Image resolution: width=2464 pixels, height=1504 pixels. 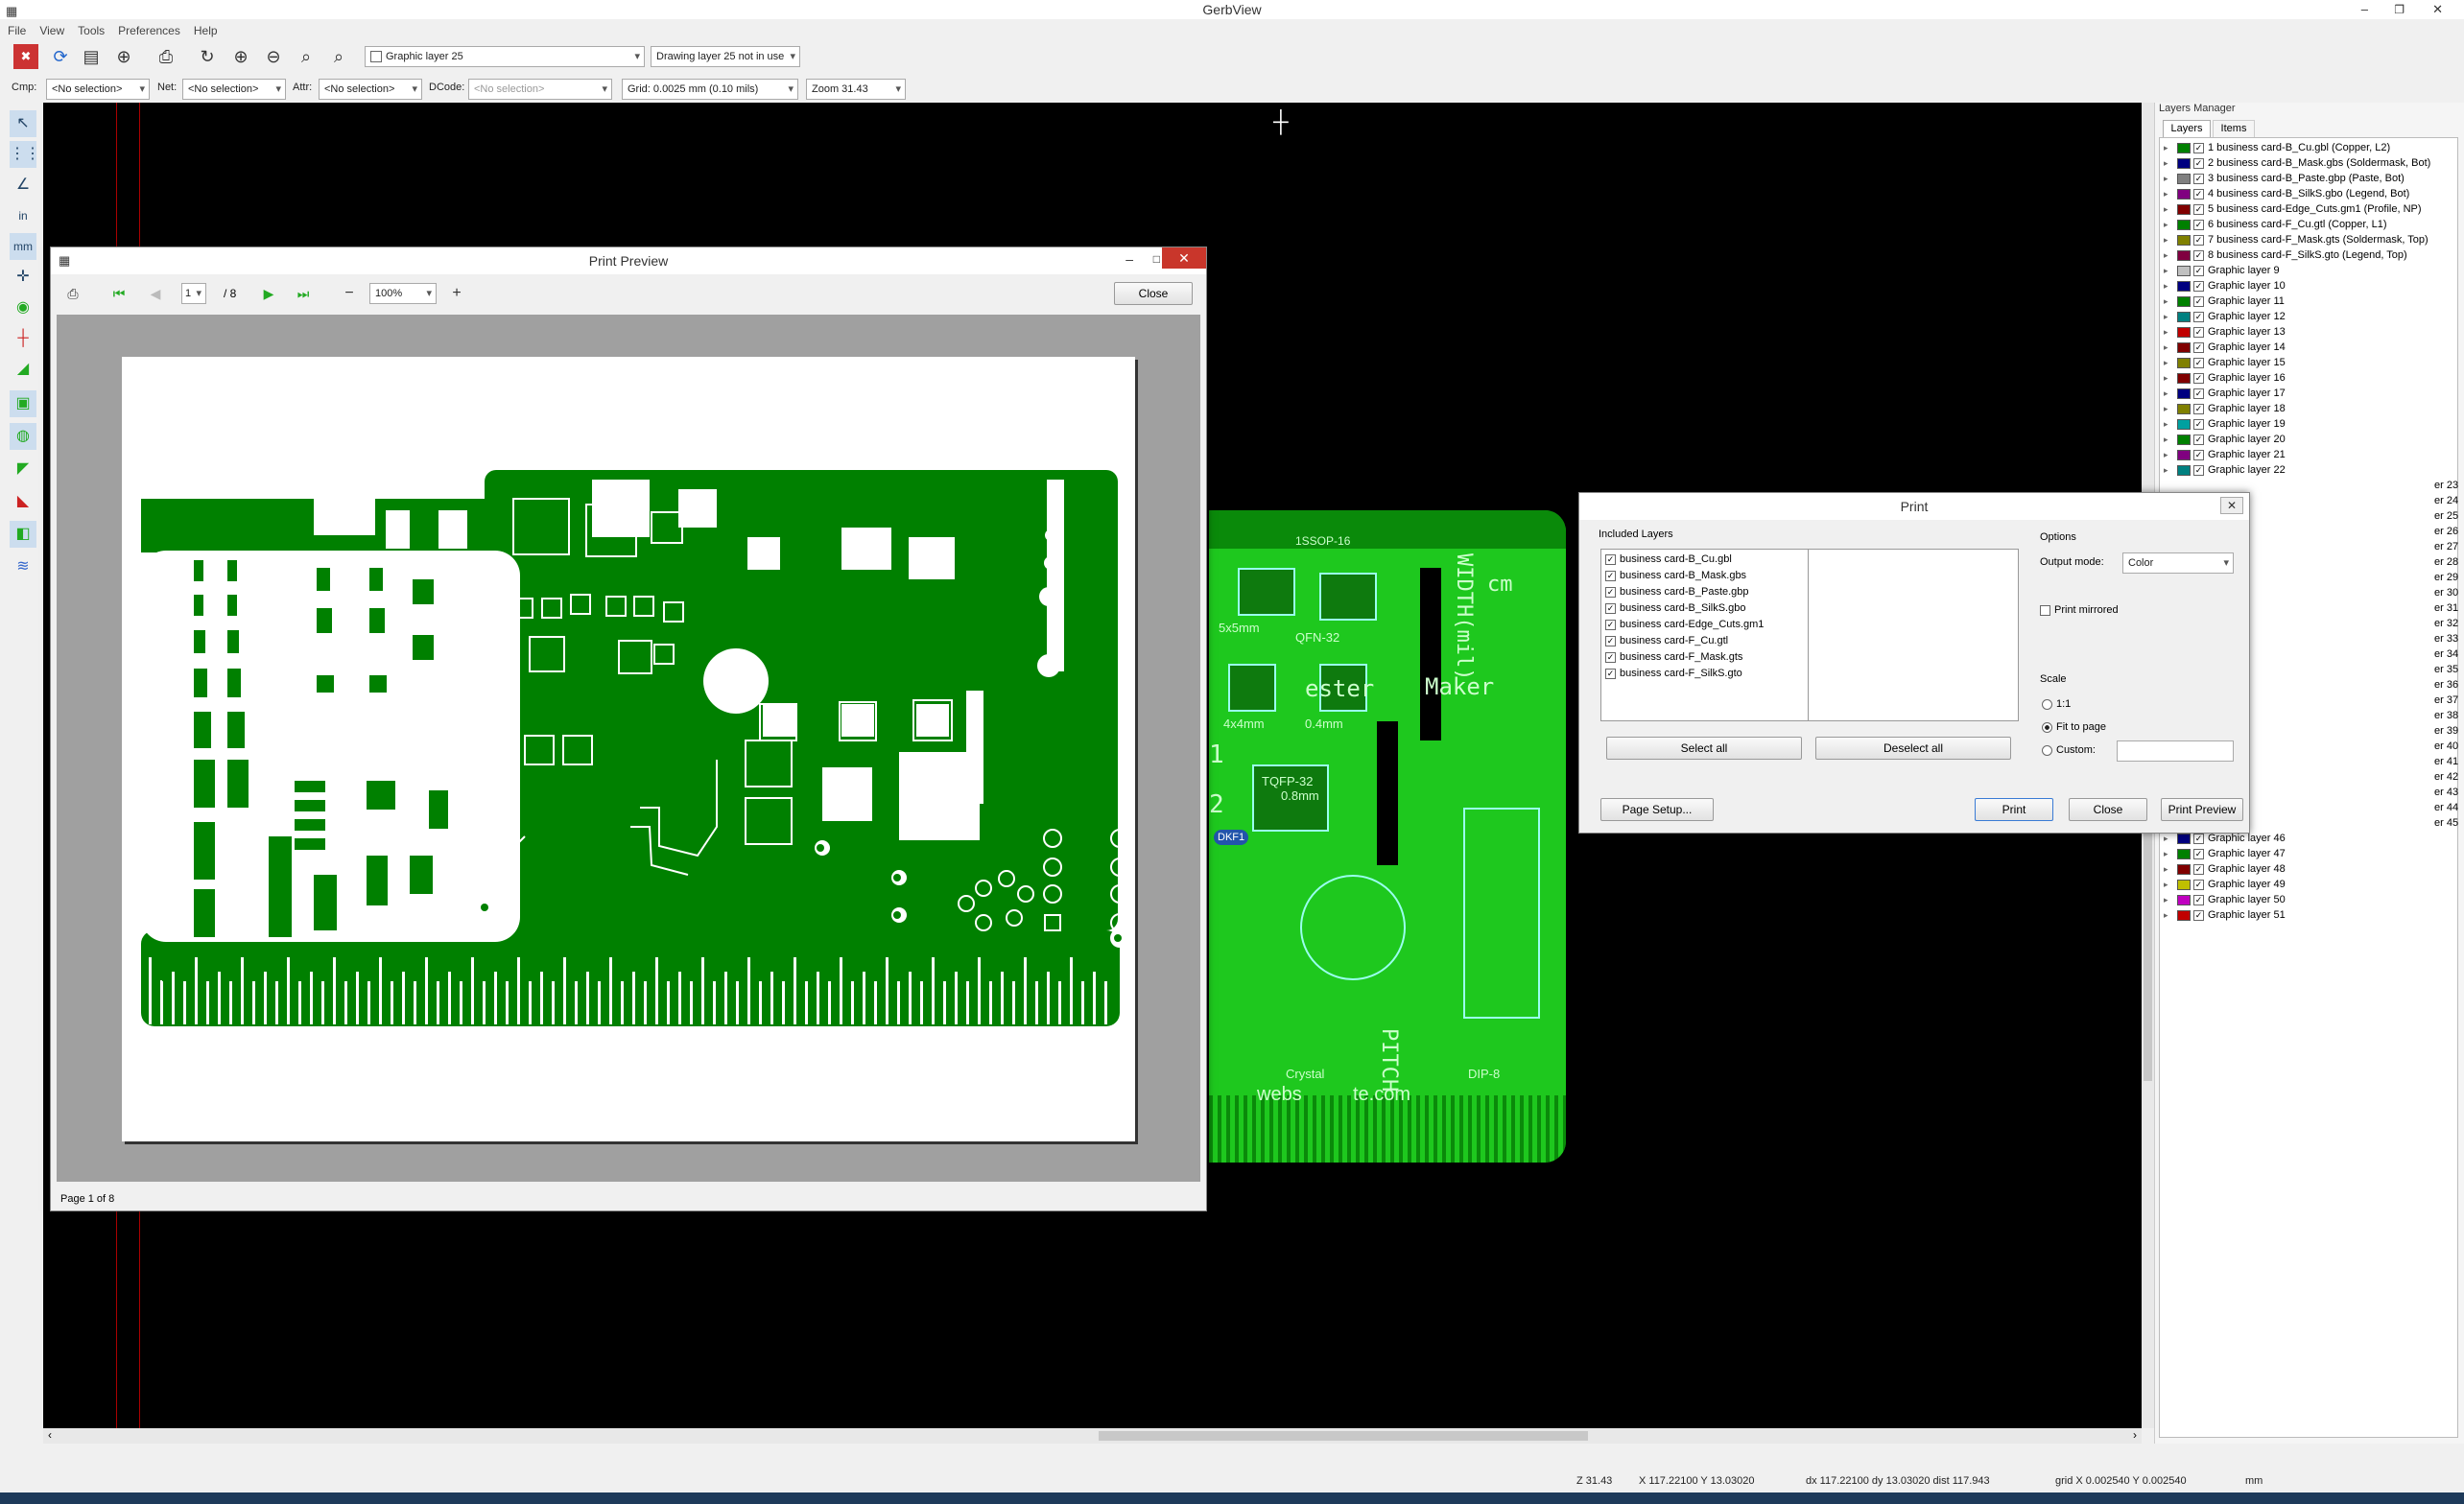 What do you see at coordinates (1666, 640) in the screenshot?
I see `print-layer-item: ✓ business card-F_Cu.gtl` at bounding box center [1666, 640].